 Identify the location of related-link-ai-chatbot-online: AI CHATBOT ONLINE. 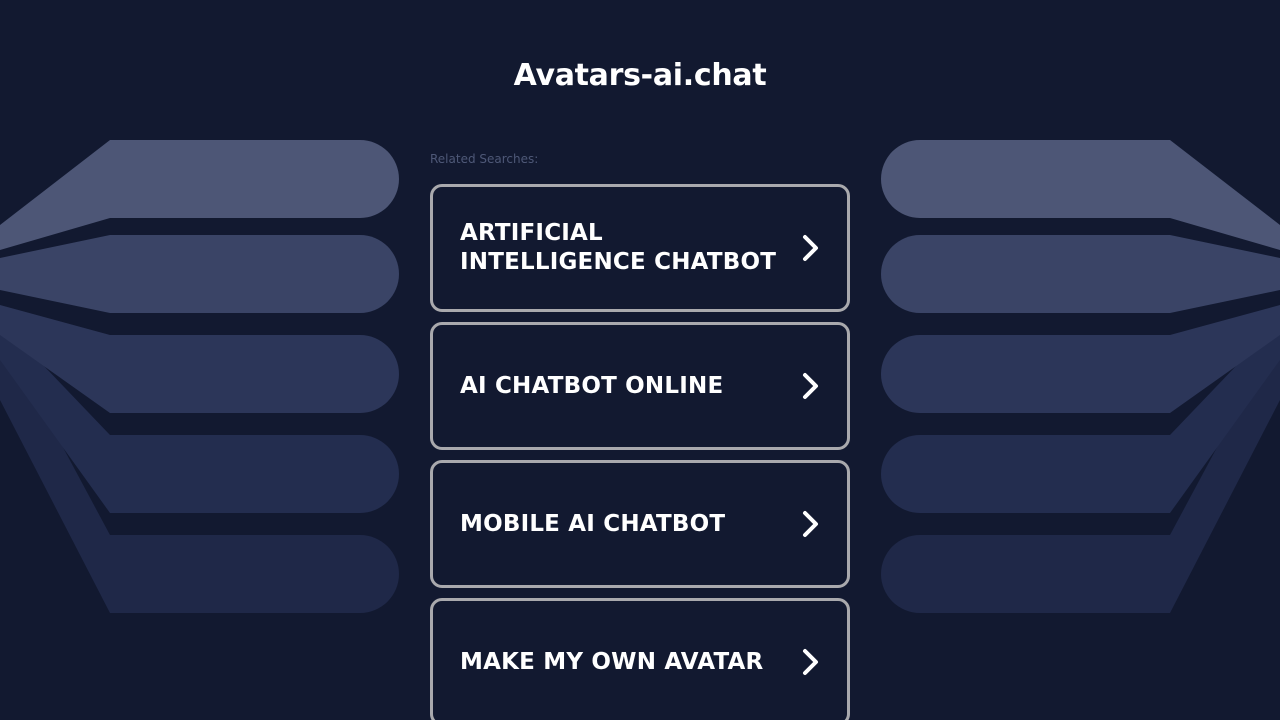
(640, 386).